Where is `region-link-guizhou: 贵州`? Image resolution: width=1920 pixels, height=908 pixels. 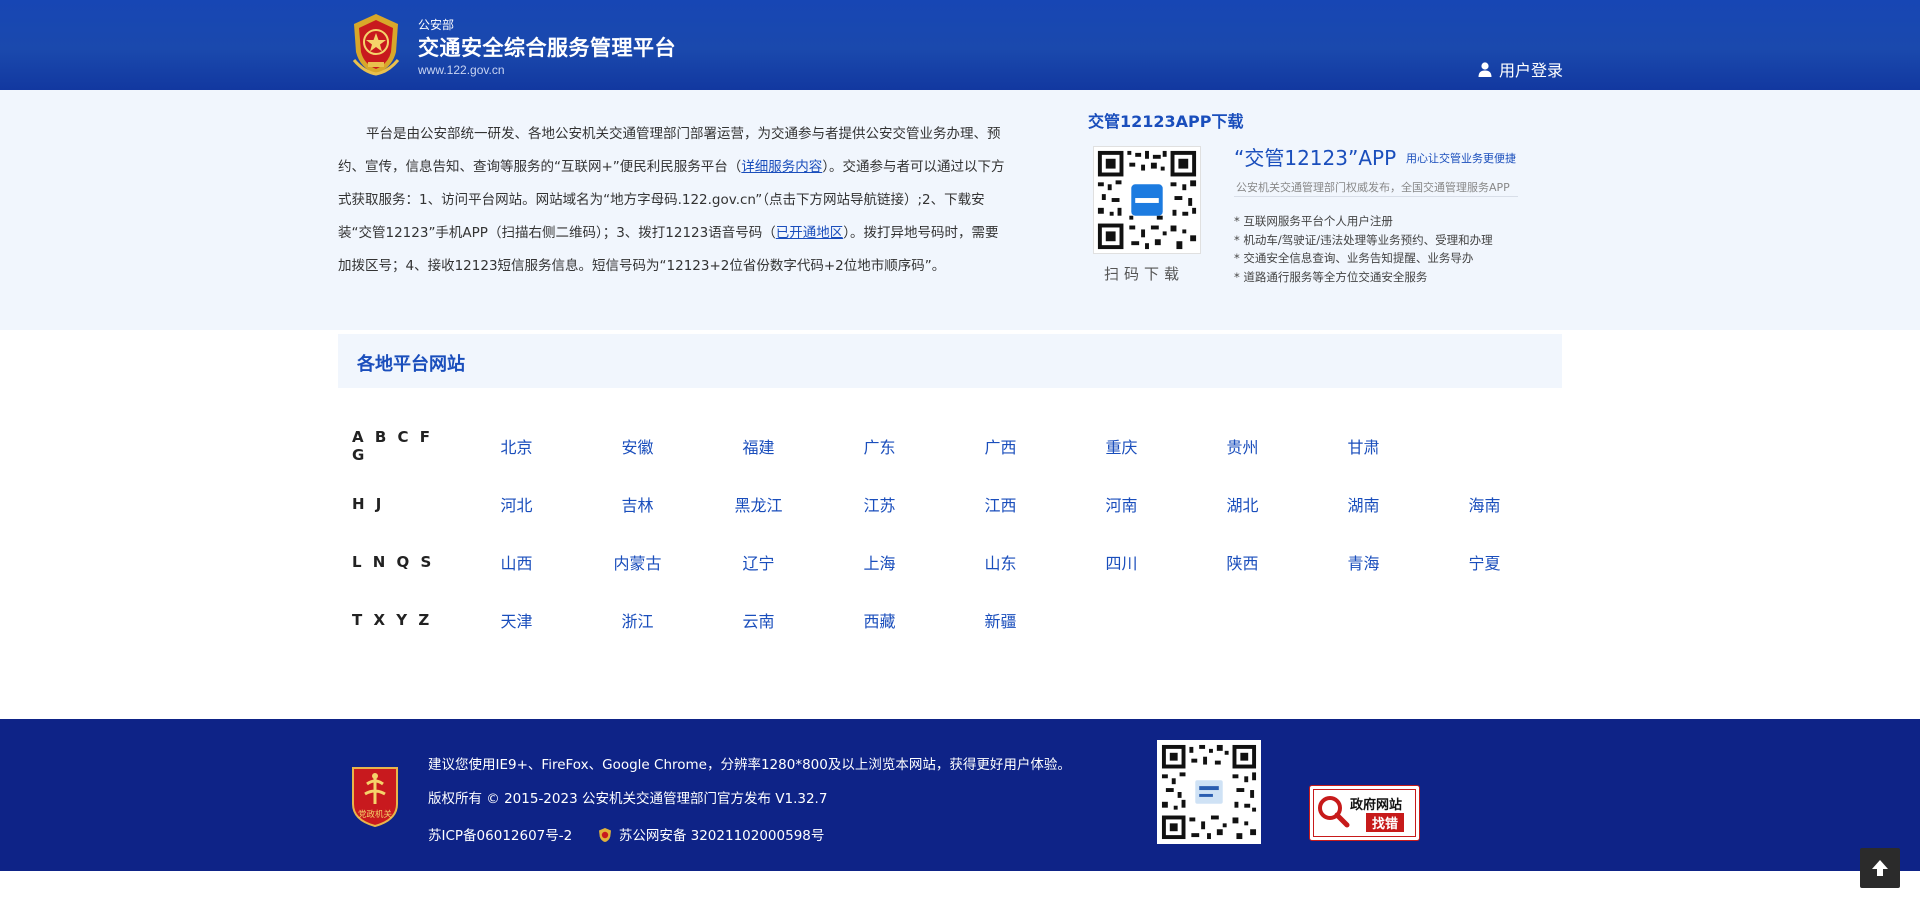
region-link-guizhou: 贵州 is located at coordinates (1242, 446).